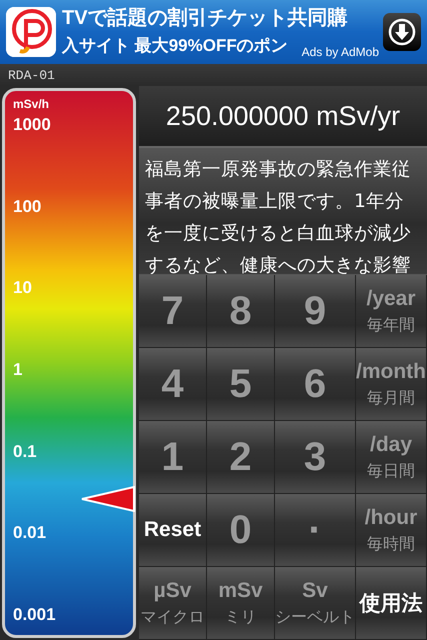 The width and height of the screenshot is (427, 640). What do you see at coordinates (173, 384) in the screenshot?
I see `keypad-key: 4` at bounding box center [173, 384].